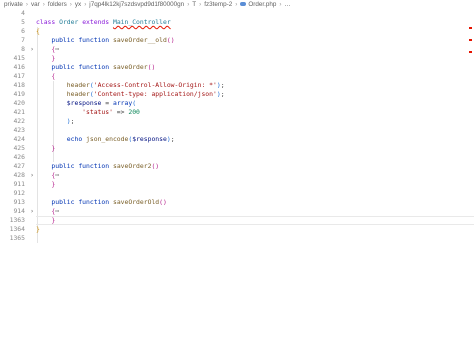  What do you see at coordinates (237, 67) in the screenshot?
I see `code-line: 416 public function saveOrder()` at bounding box center [237, 67].